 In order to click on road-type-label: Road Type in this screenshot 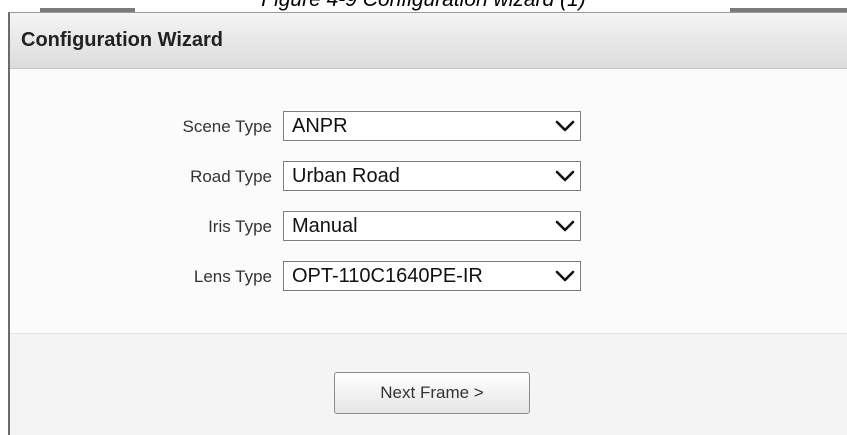, I will do `click(231, 176)`.